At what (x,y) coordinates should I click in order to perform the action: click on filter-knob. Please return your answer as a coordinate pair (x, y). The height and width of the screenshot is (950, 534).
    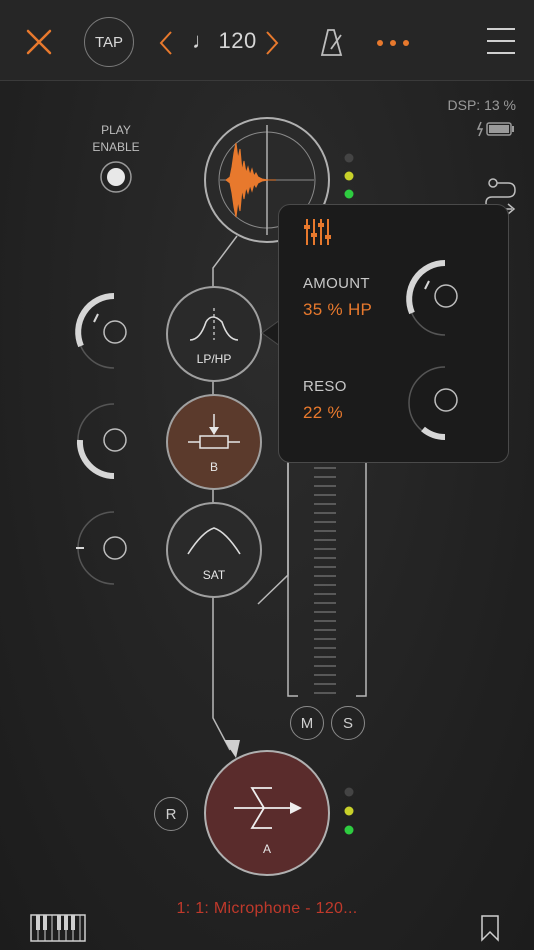
    Looking at the image, I should click on (114, 332).